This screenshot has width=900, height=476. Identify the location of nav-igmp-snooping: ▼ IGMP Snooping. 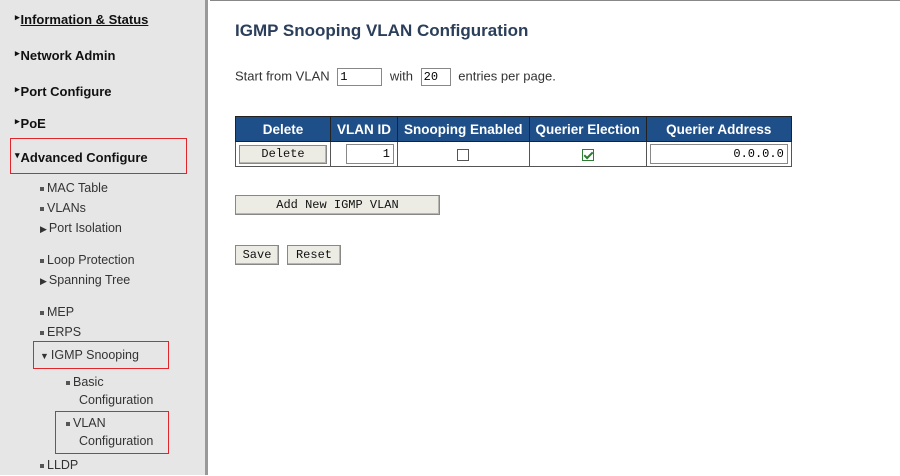
(89, 355).